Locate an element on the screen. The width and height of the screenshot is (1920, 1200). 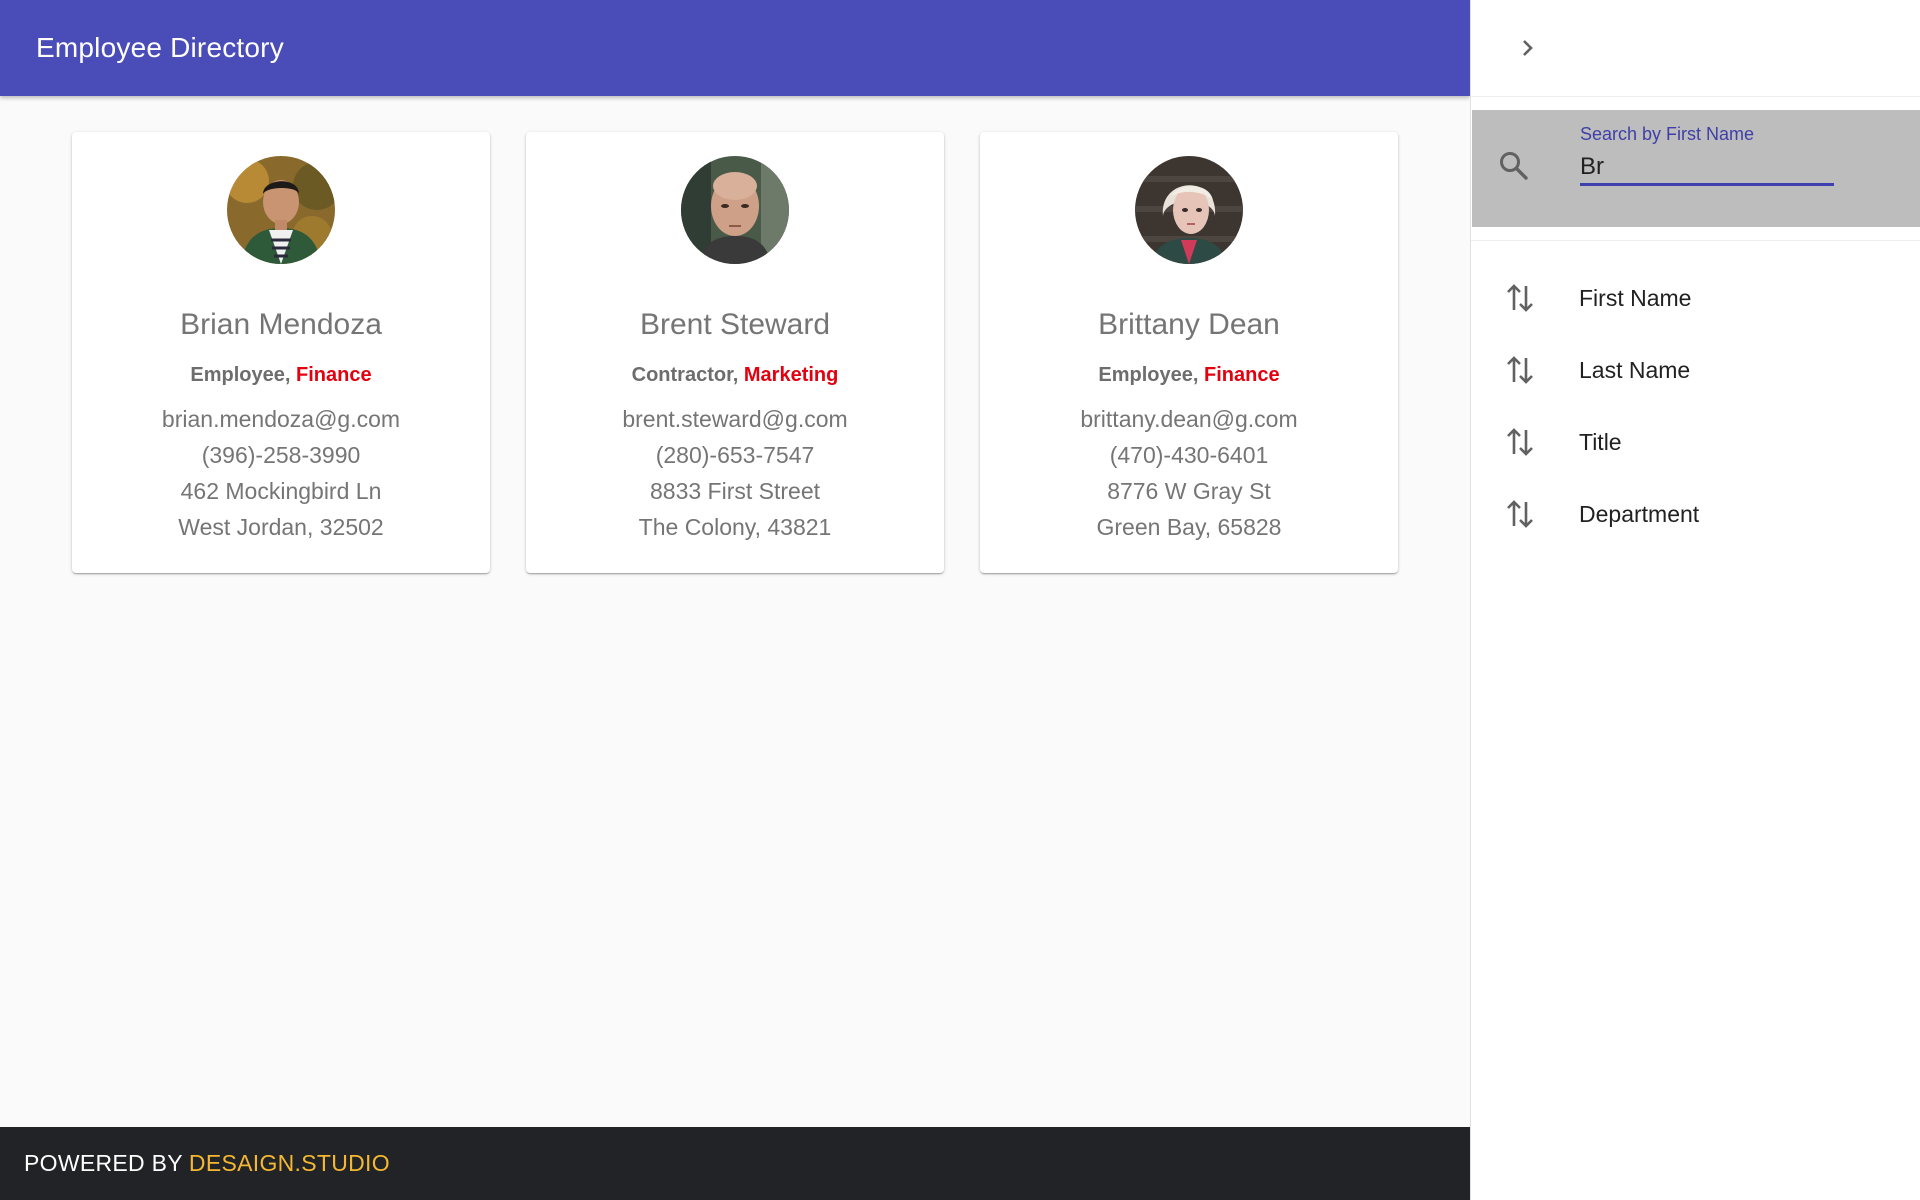
sort-option-label: Last Name is located at coordinates (1635, 369).